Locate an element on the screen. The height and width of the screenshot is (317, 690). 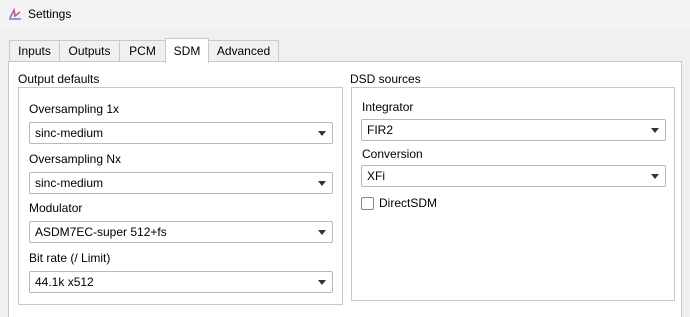
conversion-value: XFi is located at coordinates (376, 176).